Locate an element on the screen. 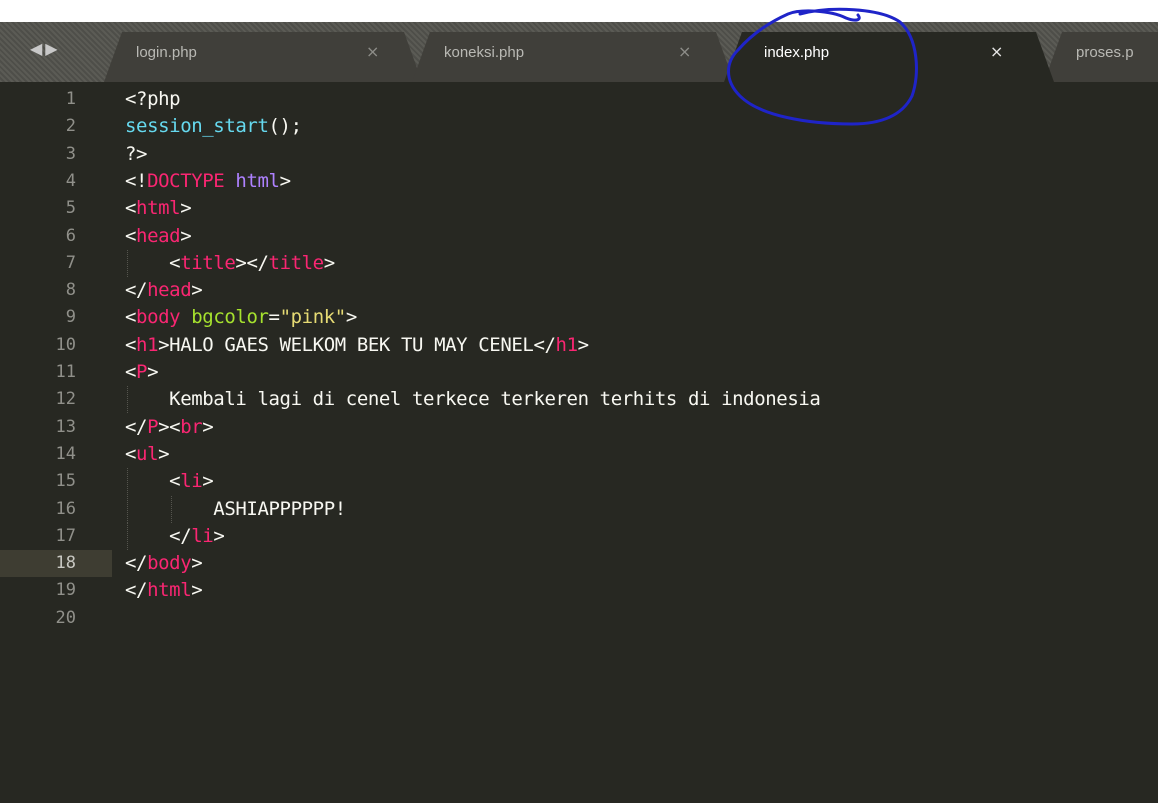  code-text: ASHIAPPPPPP! is located at coordinates (235, 509).